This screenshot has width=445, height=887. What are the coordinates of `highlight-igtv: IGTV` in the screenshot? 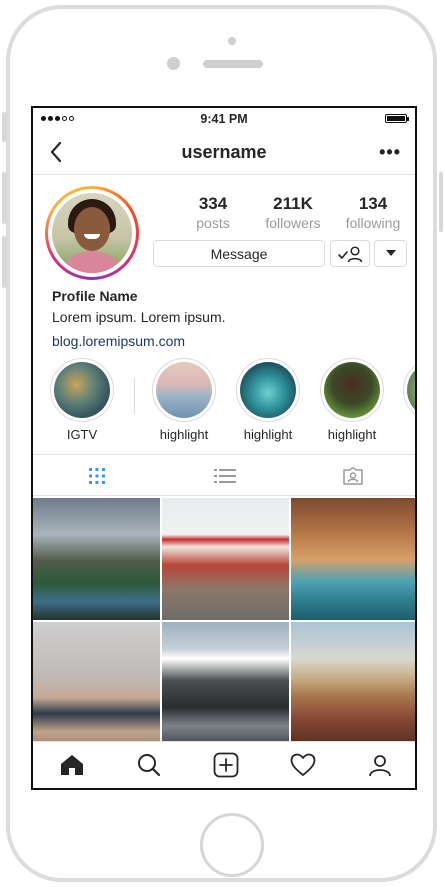 It's located at (82, 400).